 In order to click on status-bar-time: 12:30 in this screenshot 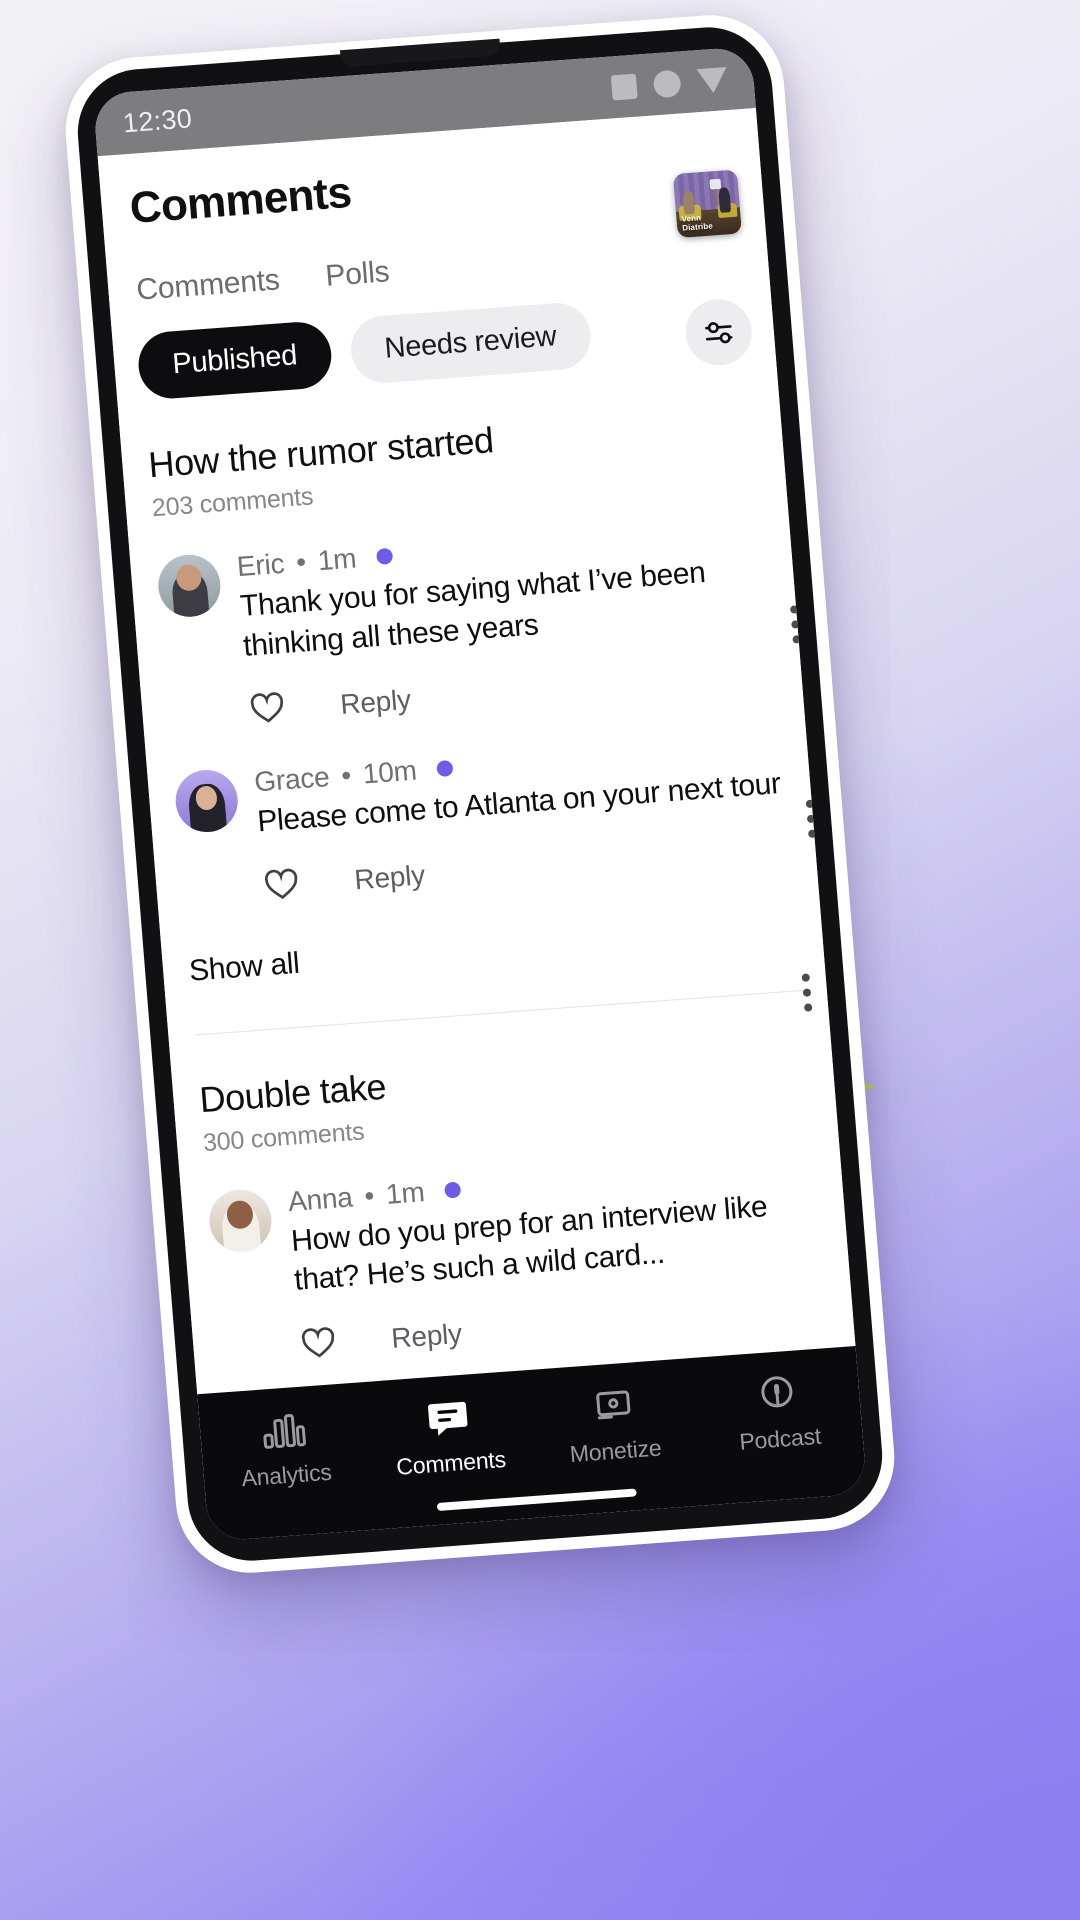, I will do `click(157, 120)`.